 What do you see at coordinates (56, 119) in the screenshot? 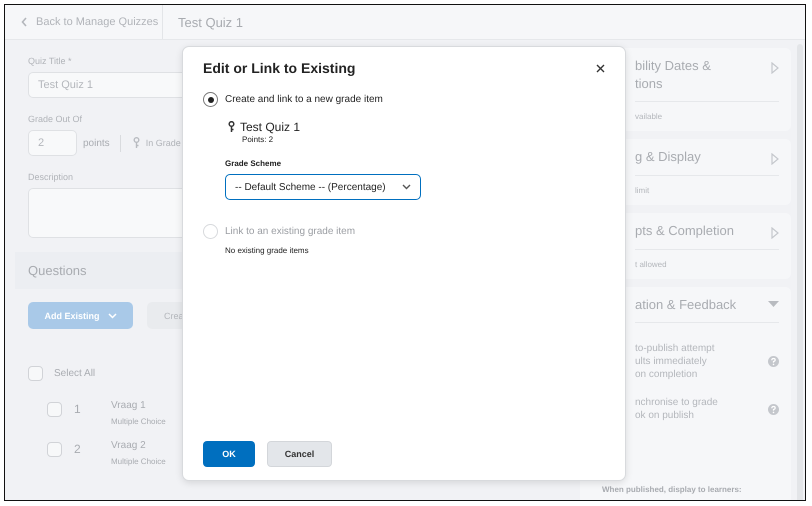
I see `field-label: Grade Out Of` at bounding box center [56, 119].